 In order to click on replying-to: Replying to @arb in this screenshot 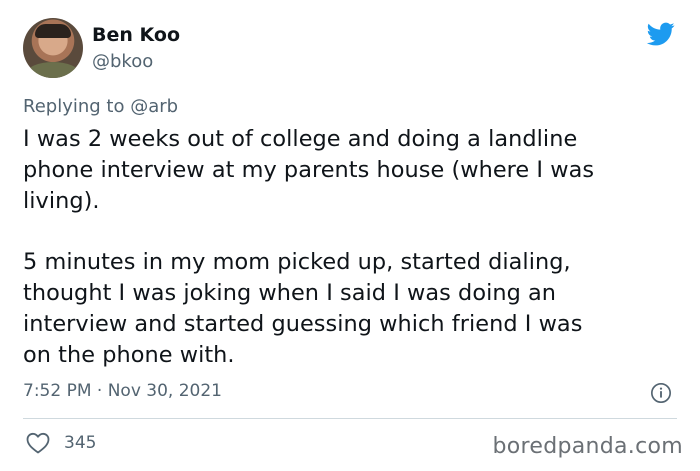, I will do `click(100, 106)`.